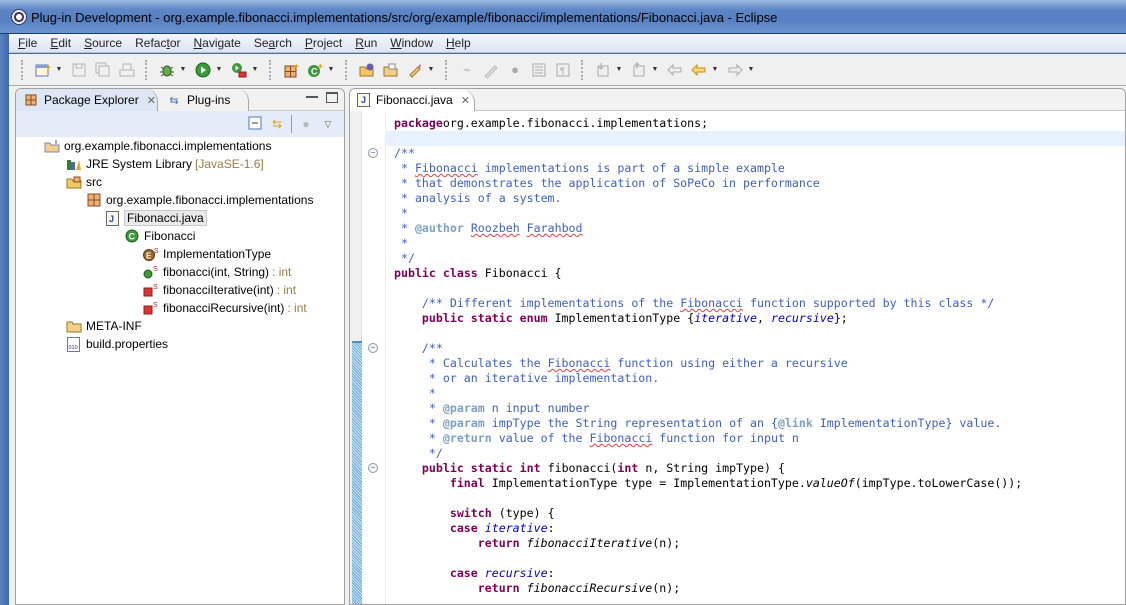 This screenshot has width=1126, height=605. Describe the element at coordinates (418, 453) in the screenshot. I see `code-token: */` at that location.